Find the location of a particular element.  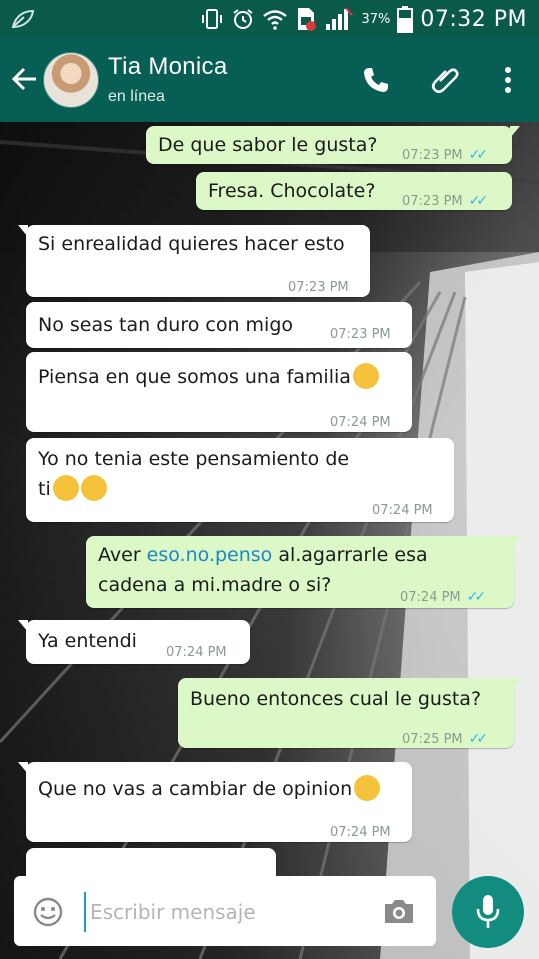

contact-name: Tia Monica is located at coordinates (167, 67).